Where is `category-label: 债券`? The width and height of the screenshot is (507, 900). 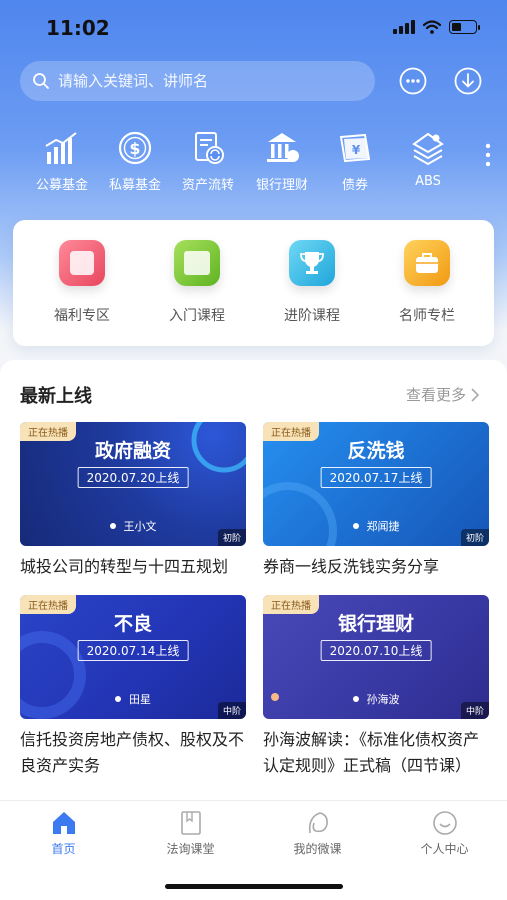 category-label: 债券 is located at coordinates (354, 185).